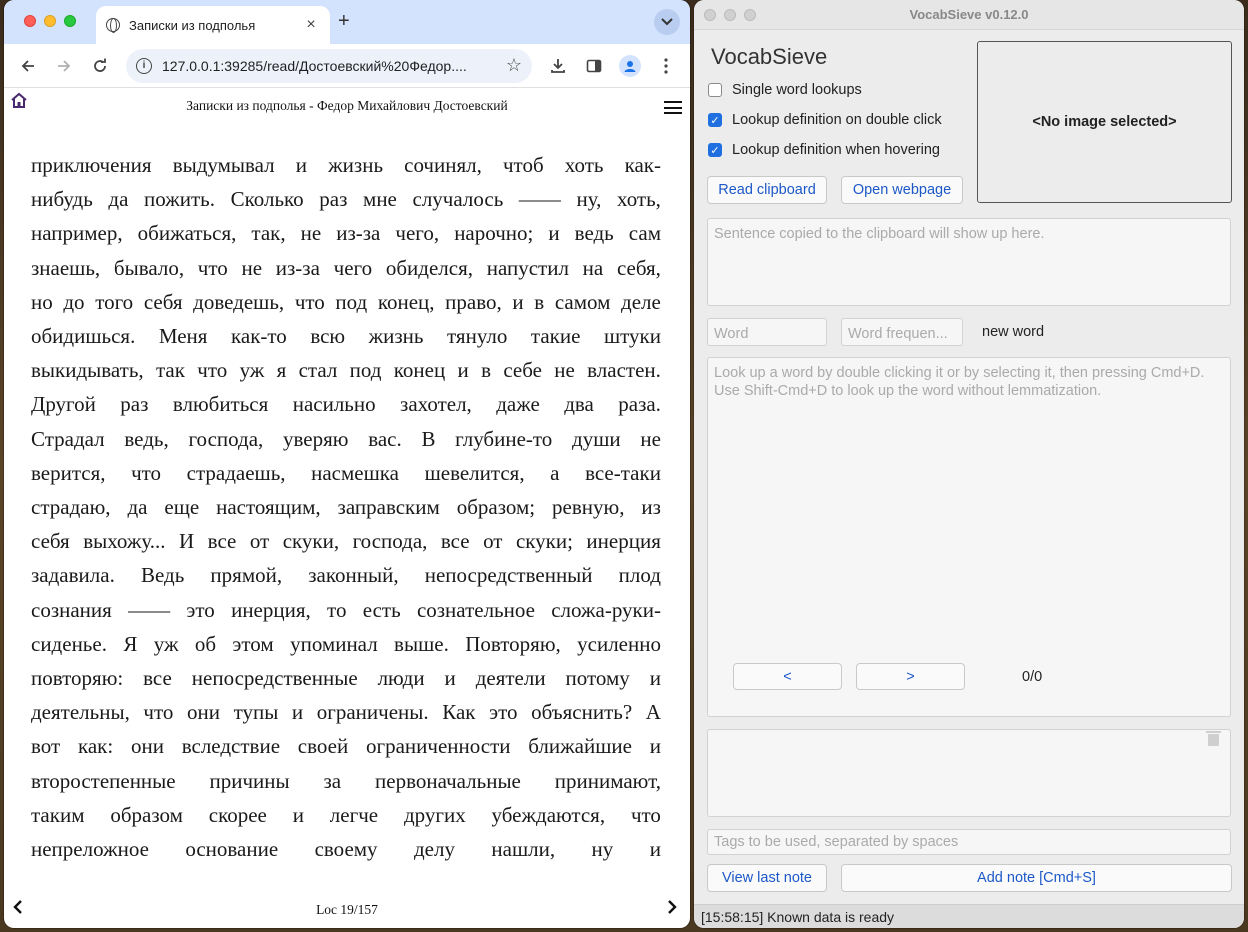 The height and width of the screenshot is (932, 1248). I want to click on word: они, so click(147, 746).